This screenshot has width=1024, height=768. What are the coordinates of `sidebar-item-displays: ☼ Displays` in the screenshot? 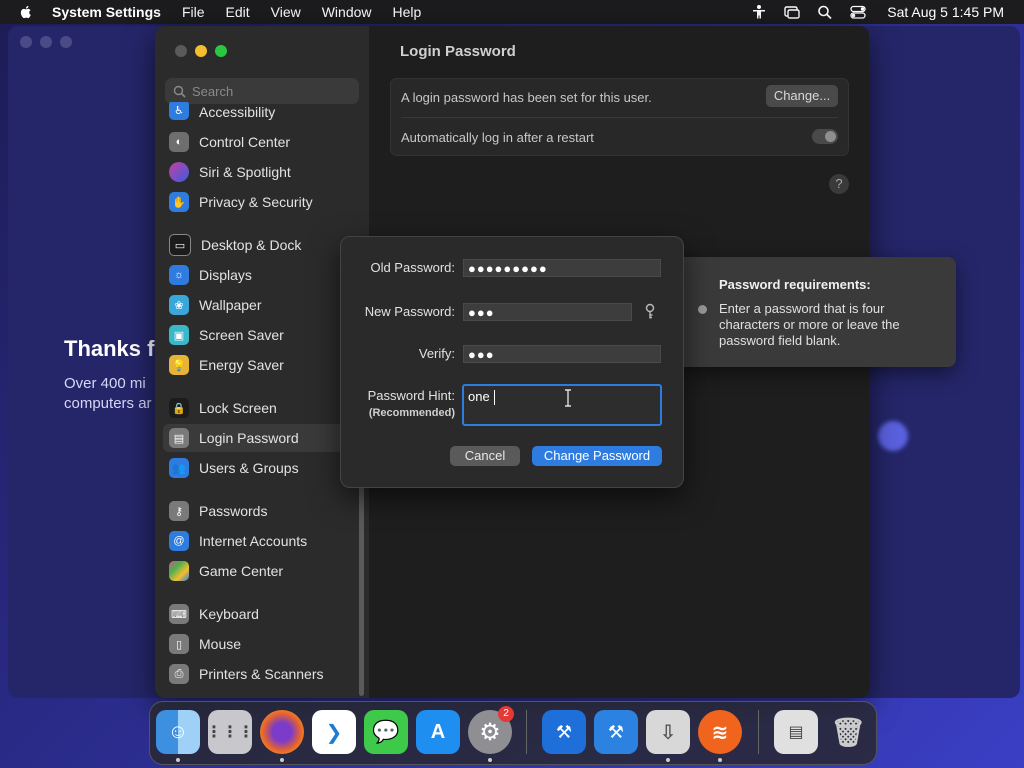 It's located at (258, 275).